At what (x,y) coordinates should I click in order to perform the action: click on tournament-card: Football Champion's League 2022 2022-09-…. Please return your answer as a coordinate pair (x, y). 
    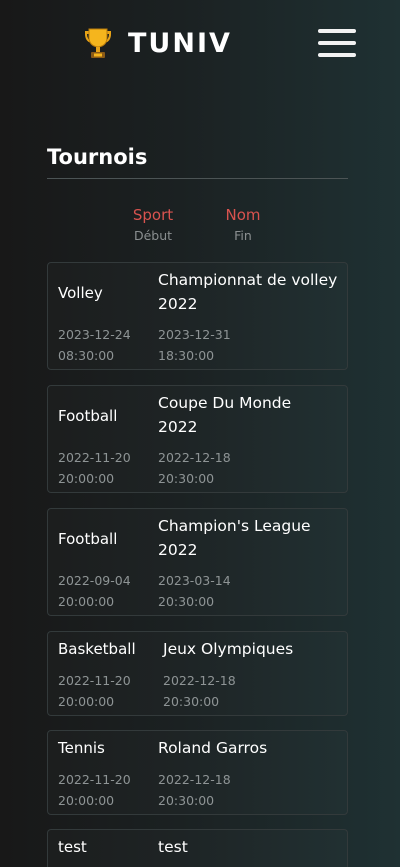
    Looking at the image, I should click on (197, 562).